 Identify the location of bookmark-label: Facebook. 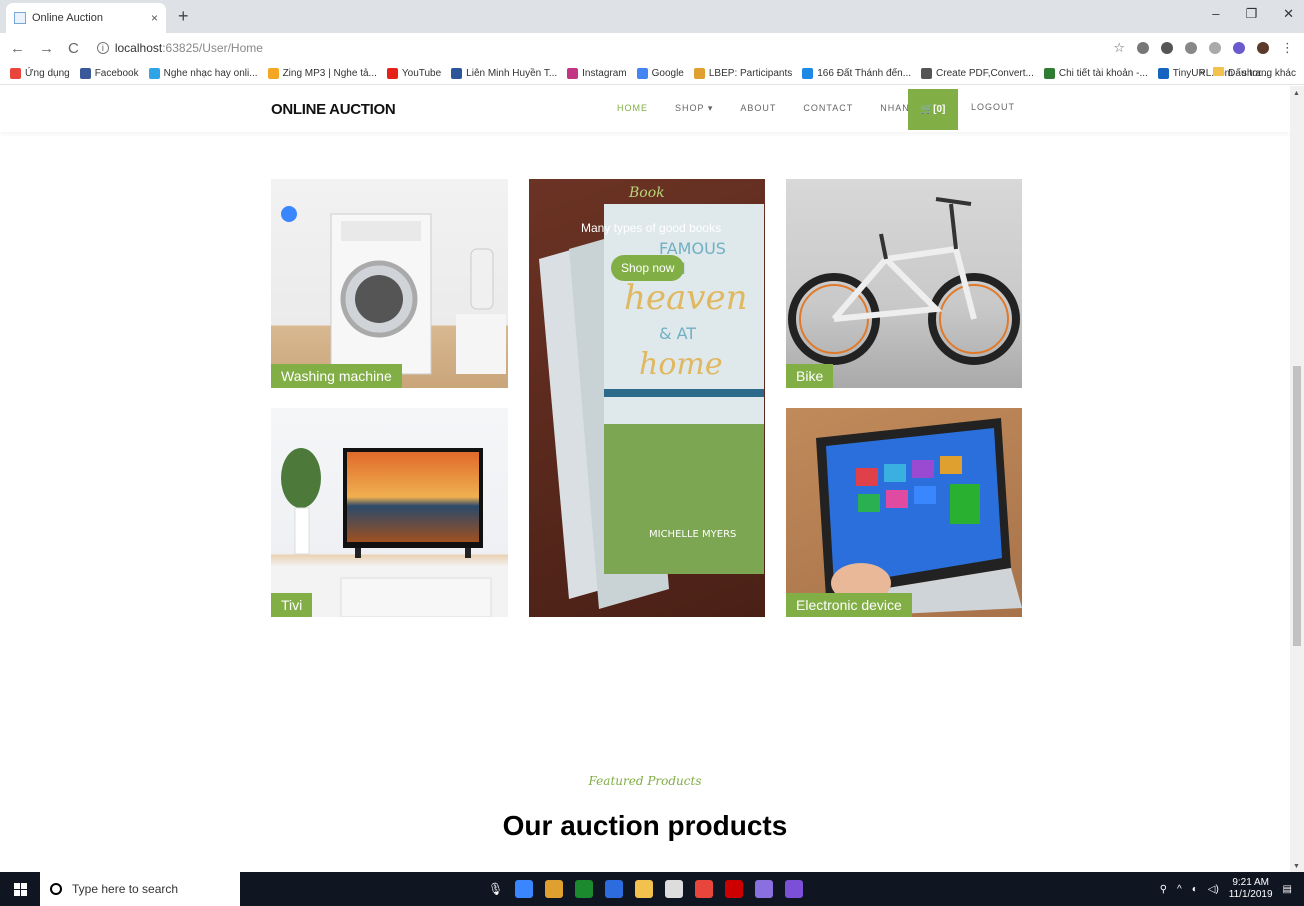
(116, 73).